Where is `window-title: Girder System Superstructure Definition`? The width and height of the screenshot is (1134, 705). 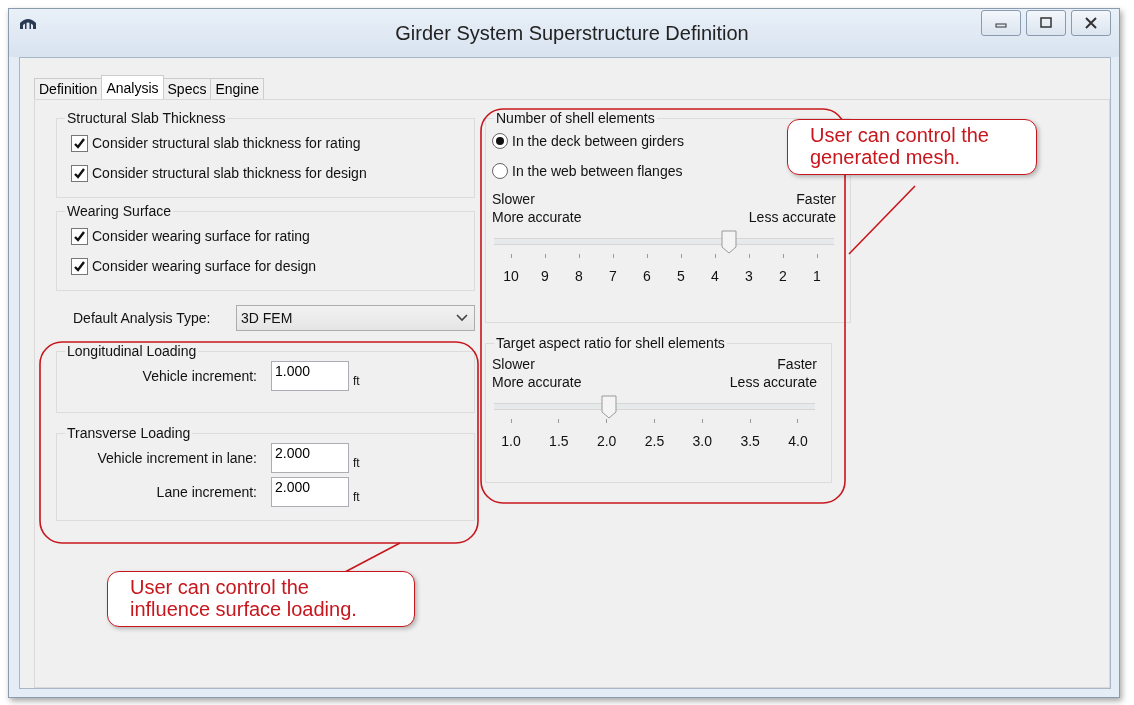 window-title: Girder System Superstructure Definition is located at coordinates (572, 33).